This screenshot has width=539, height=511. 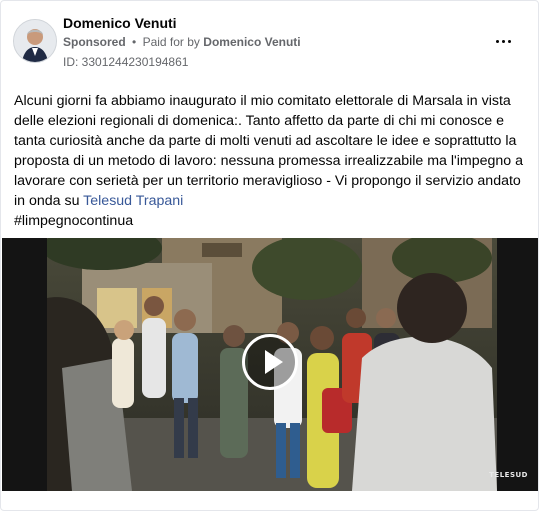 I want to click on play-icon, so click(x=270, y=362).